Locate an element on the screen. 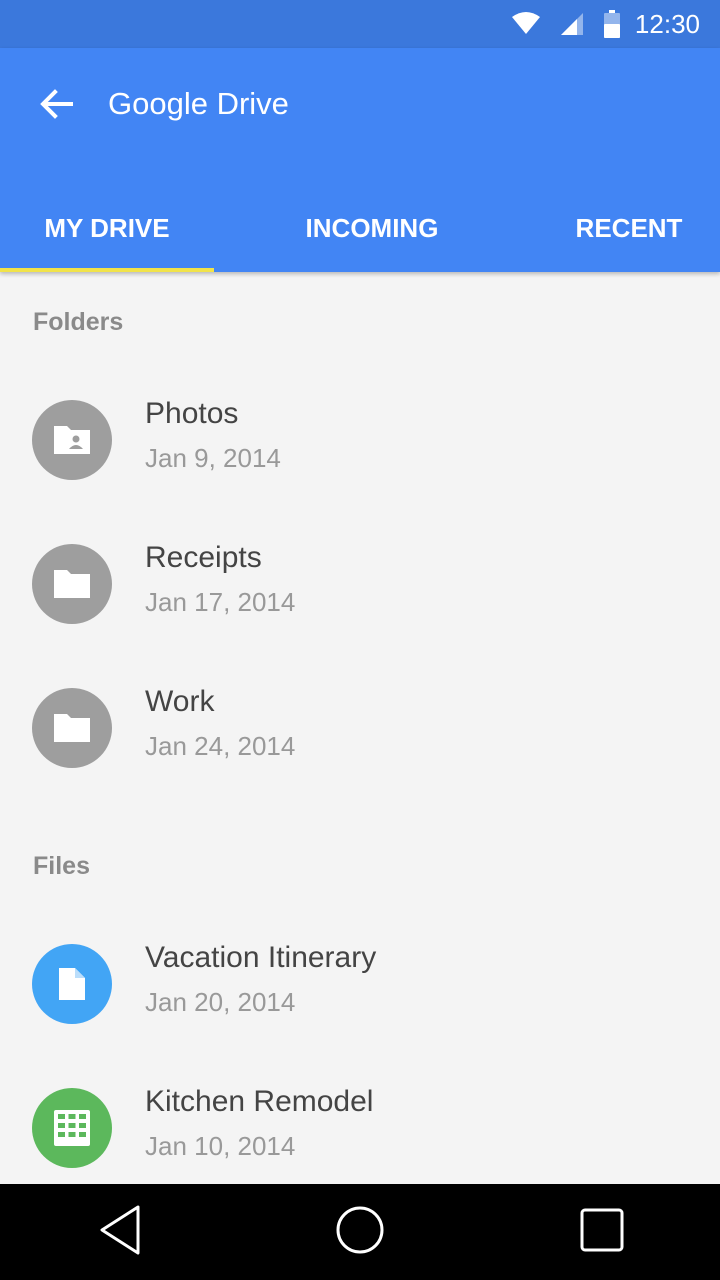 This screenshot has width=720, height=1280. item-name: Photos is located at coordinates (192, 413).